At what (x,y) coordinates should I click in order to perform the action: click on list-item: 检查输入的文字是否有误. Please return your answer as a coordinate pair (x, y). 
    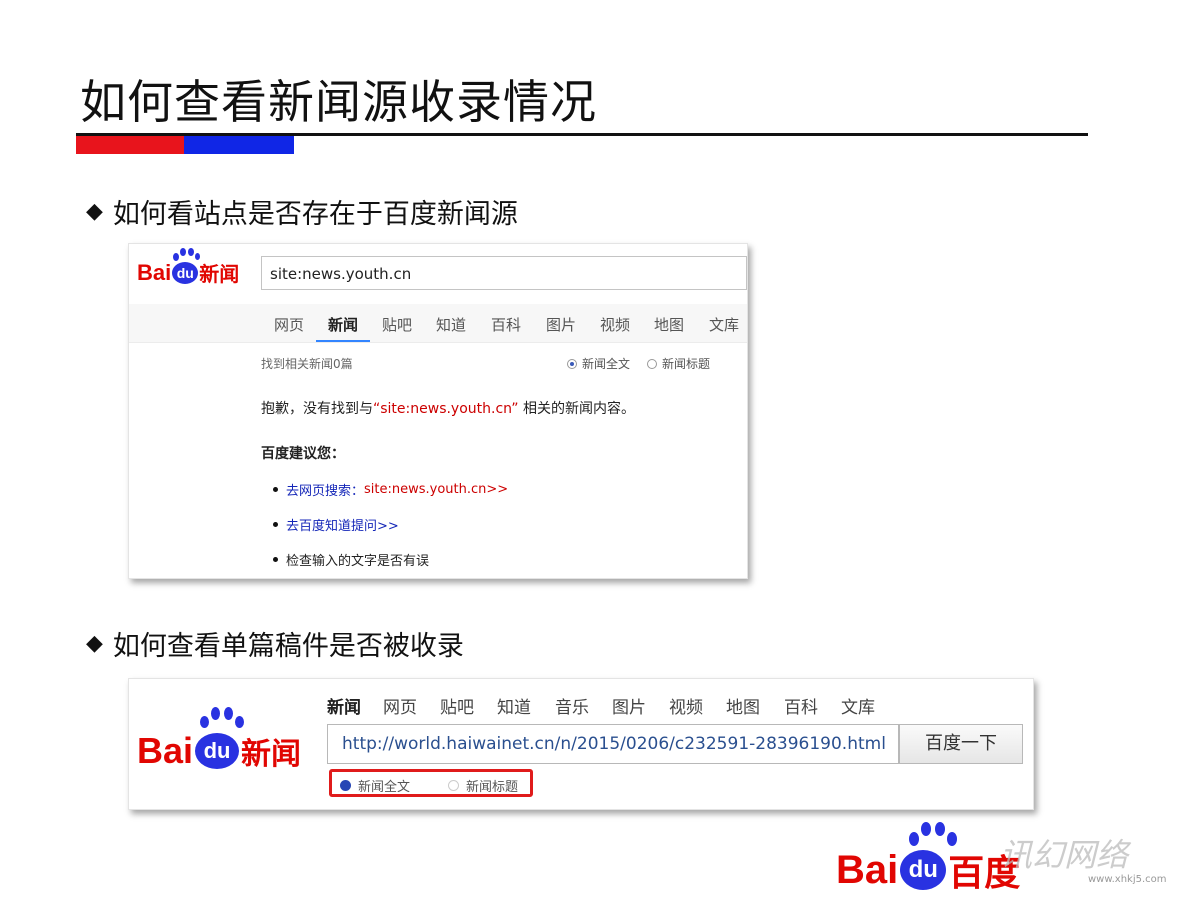
    Looking at the image, I should click on (351, 559).